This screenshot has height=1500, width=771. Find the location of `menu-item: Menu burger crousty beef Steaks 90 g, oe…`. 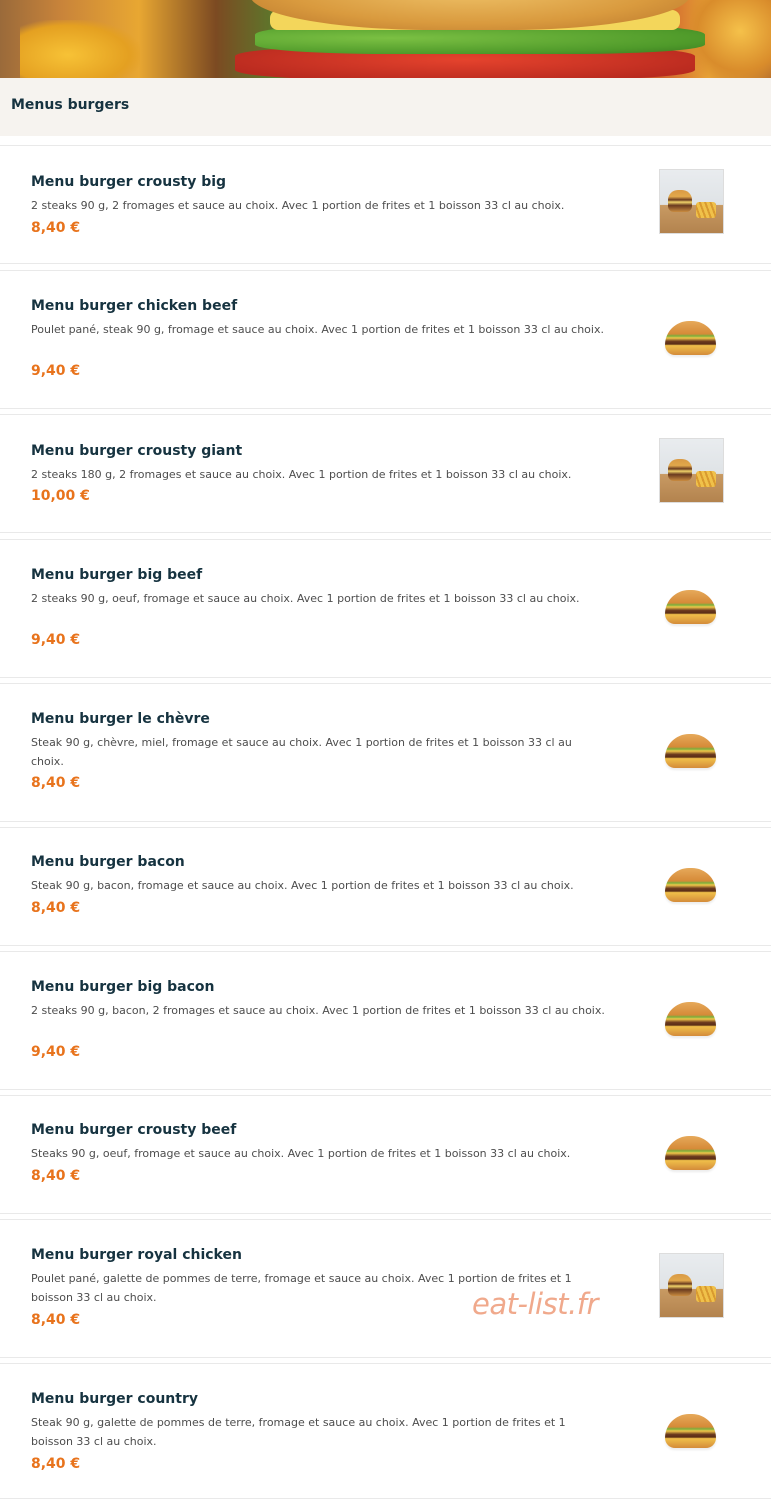

menu-item: Menu burger crousty beef Steaks 90 g, oe… is located at coordinates (385, 1154).